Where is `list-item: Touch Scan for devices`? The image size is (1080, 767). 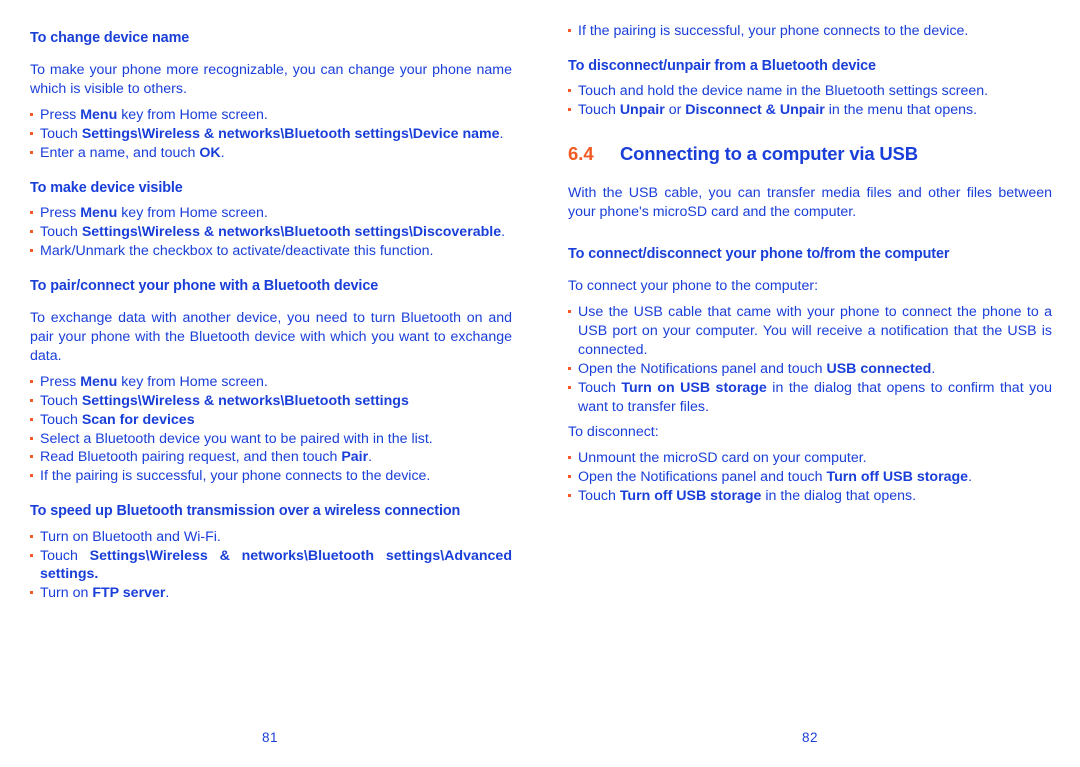 list-item: Touch Scan for devices is located at coordinates (271, 420).